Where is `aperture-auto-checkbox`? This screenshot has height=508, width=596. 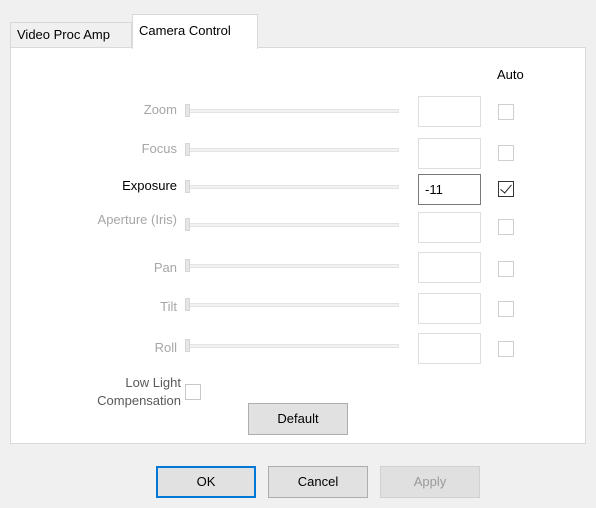 aperture-auto-checkbox is located at coordinates (506, 227).